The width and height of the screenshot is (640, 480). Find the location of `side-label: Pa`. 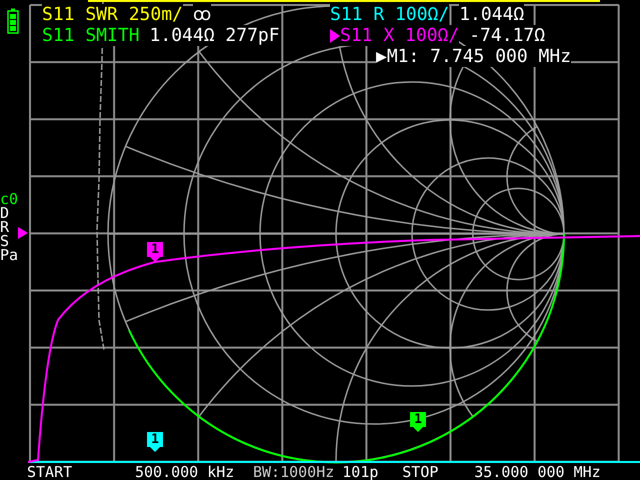

side-label: Pa is located at coordinates (9, 255).